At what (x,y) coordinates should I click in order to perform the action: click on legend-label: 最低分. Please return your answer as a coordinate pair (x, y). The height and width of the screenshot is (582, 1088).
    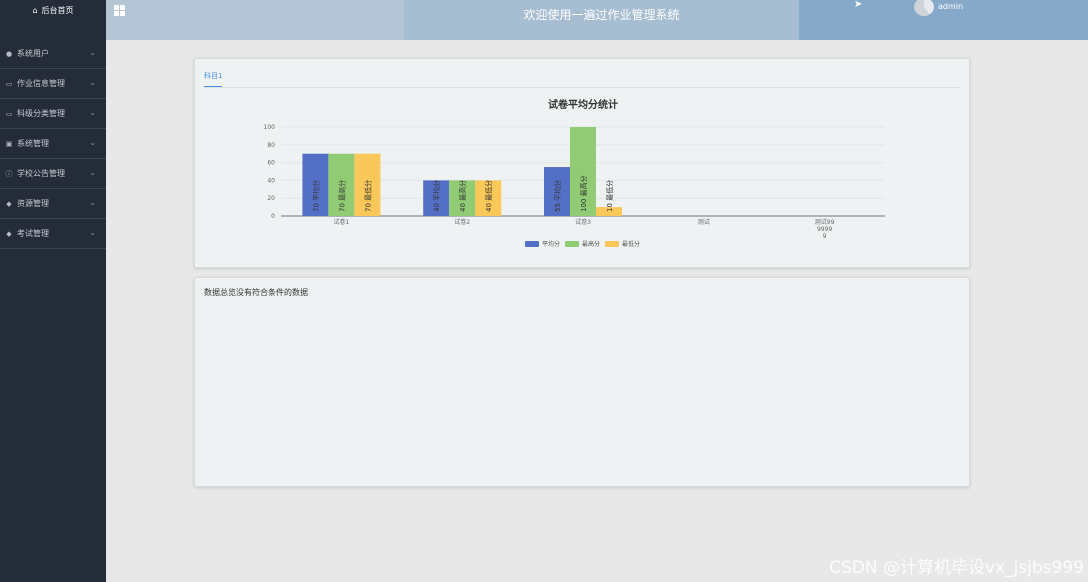
    Looking at the image, I should click on (631, 244).